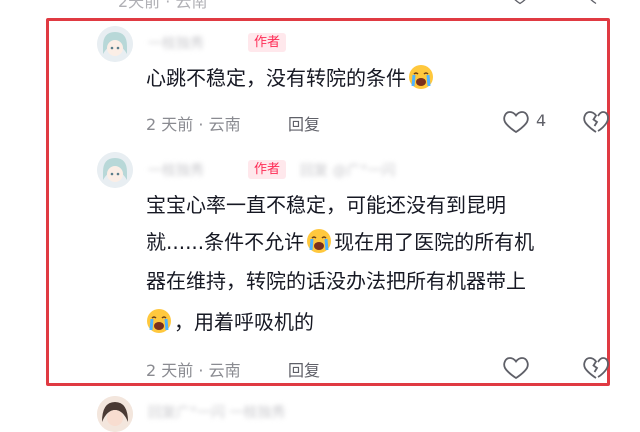 The image size is (640, 432). I want to click on comment-text-line: 就......条件不允许 现在用了医院的所有机, so click(340, 242).